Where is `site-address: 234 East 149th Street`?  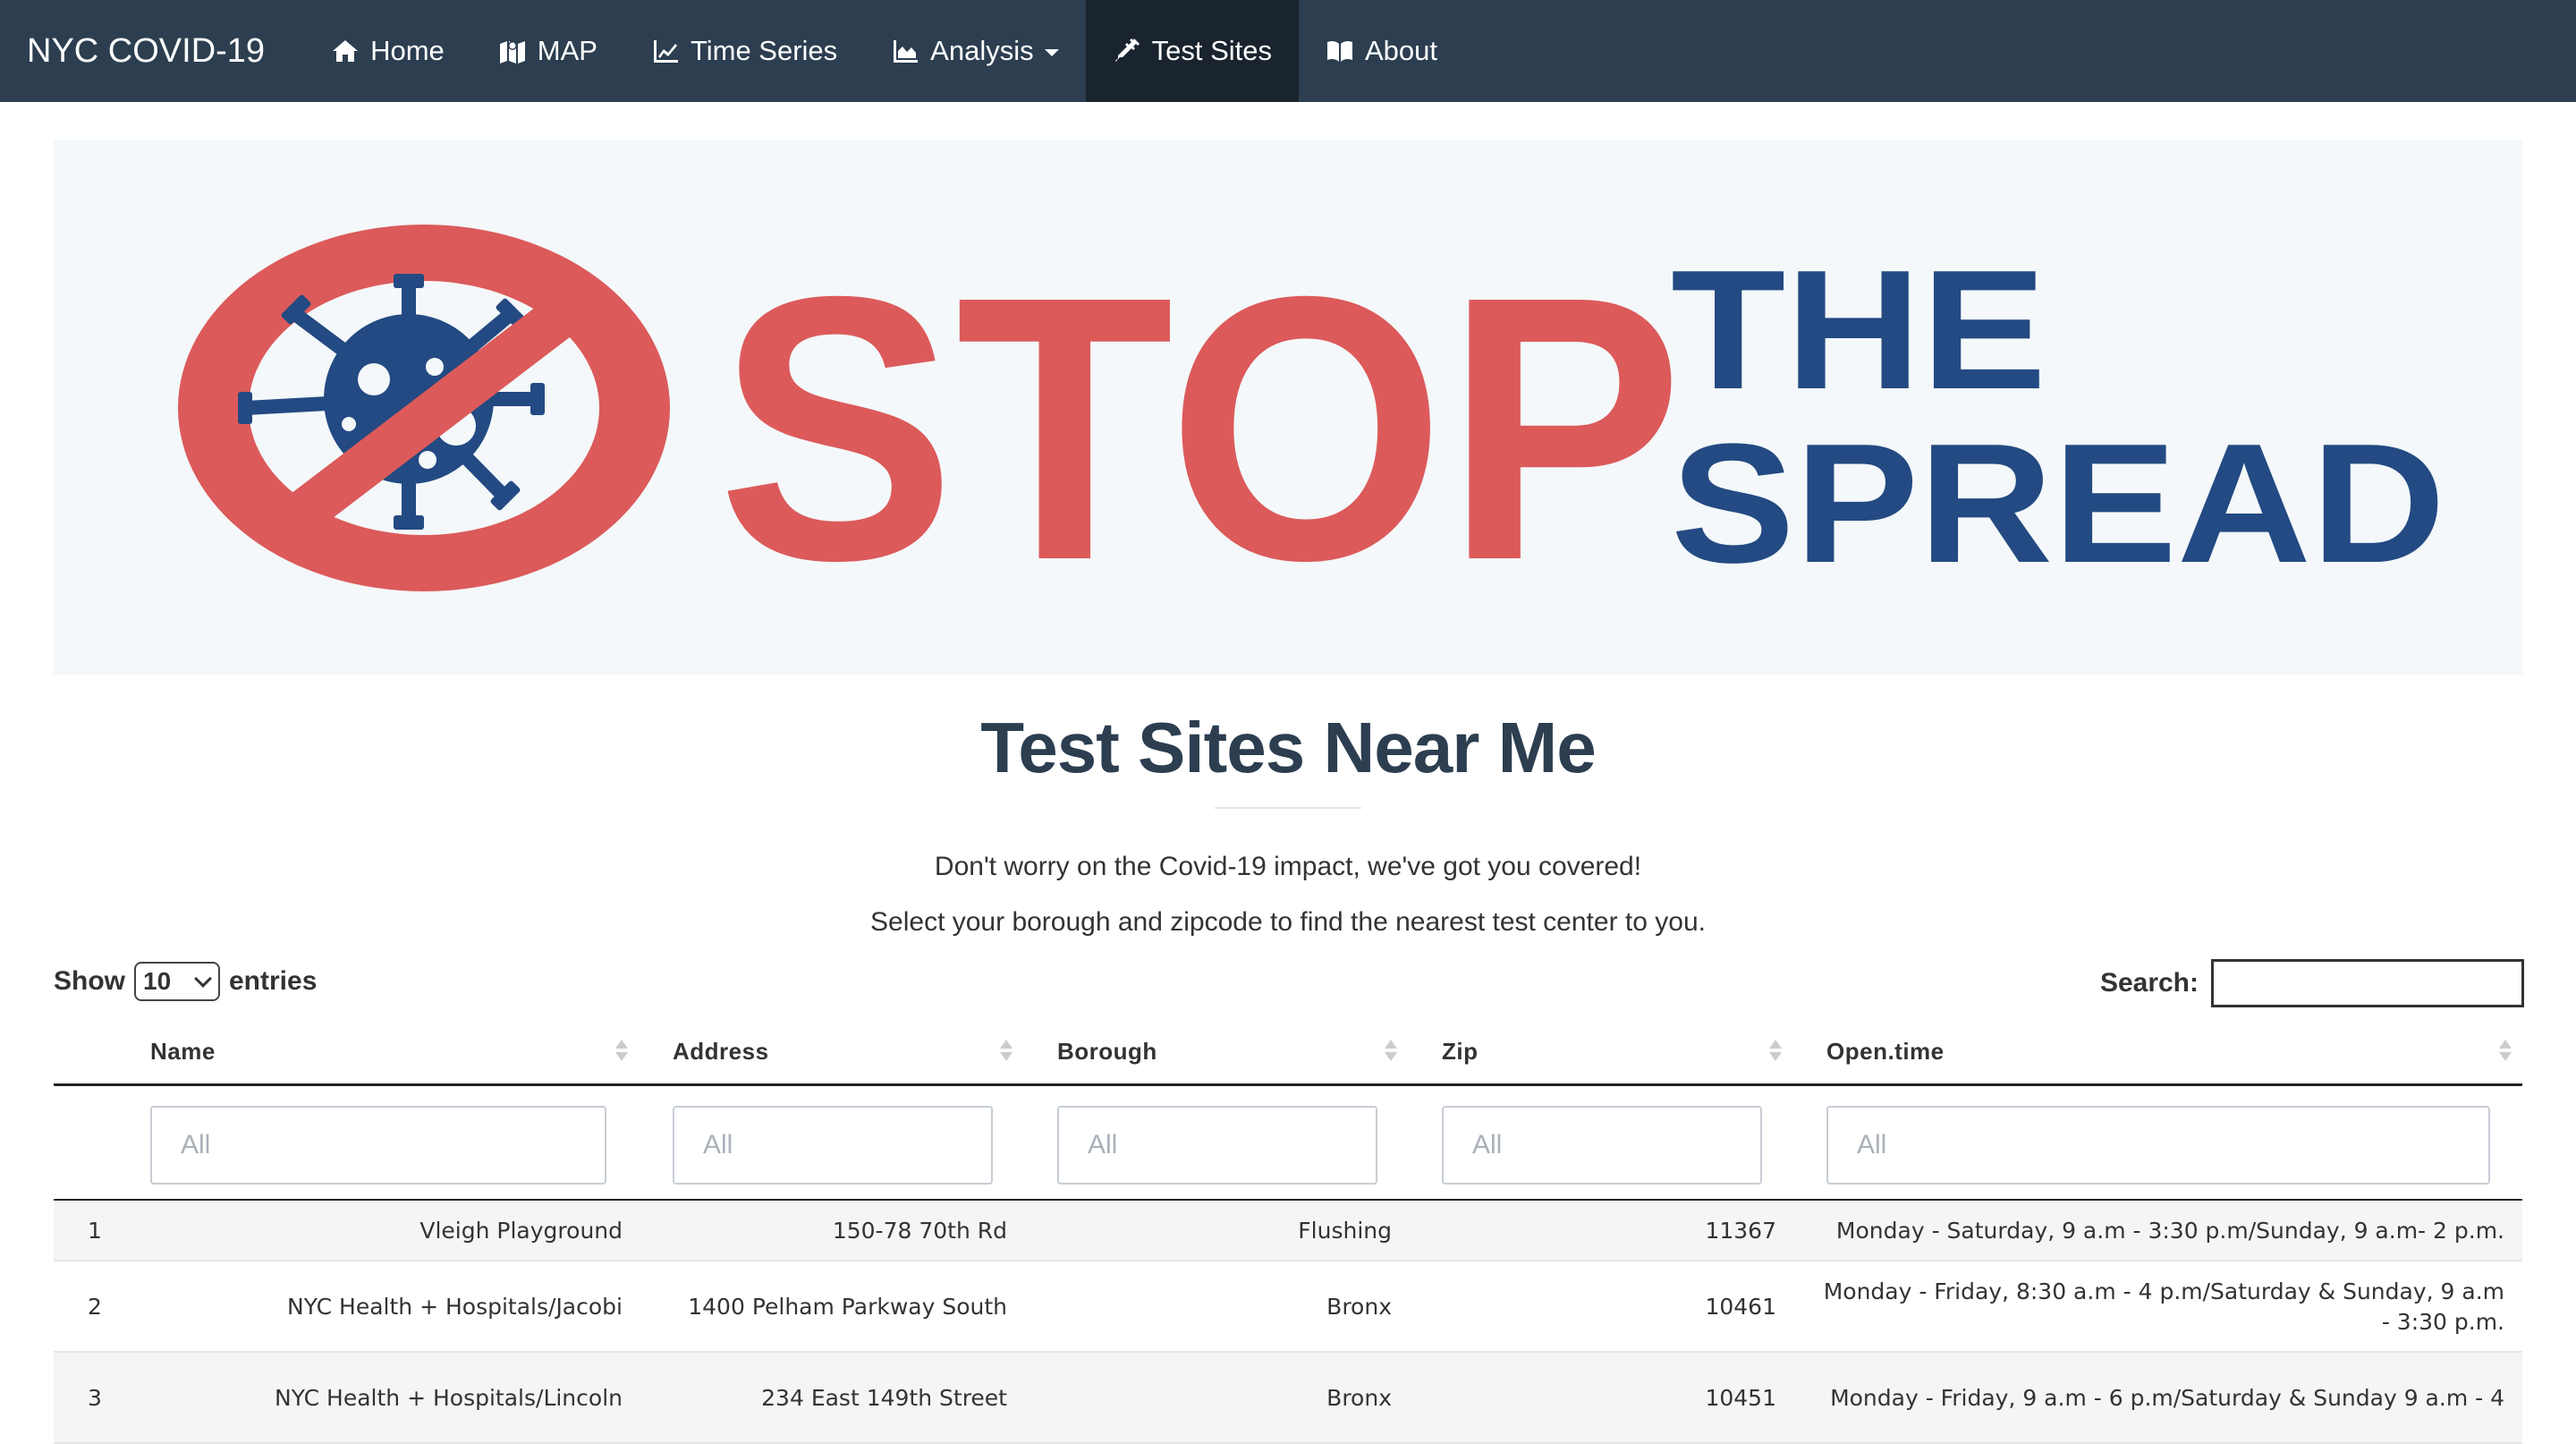 site-address: 234 East 149th Street is located at coordinates (884, 1398).